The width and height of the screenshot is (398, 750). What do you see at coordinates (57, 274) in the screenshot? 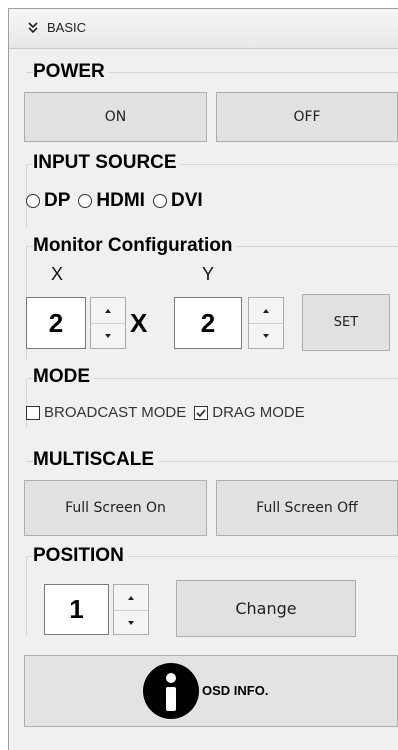
I see `x-axis-label: X` at bounding box center [57, 274].